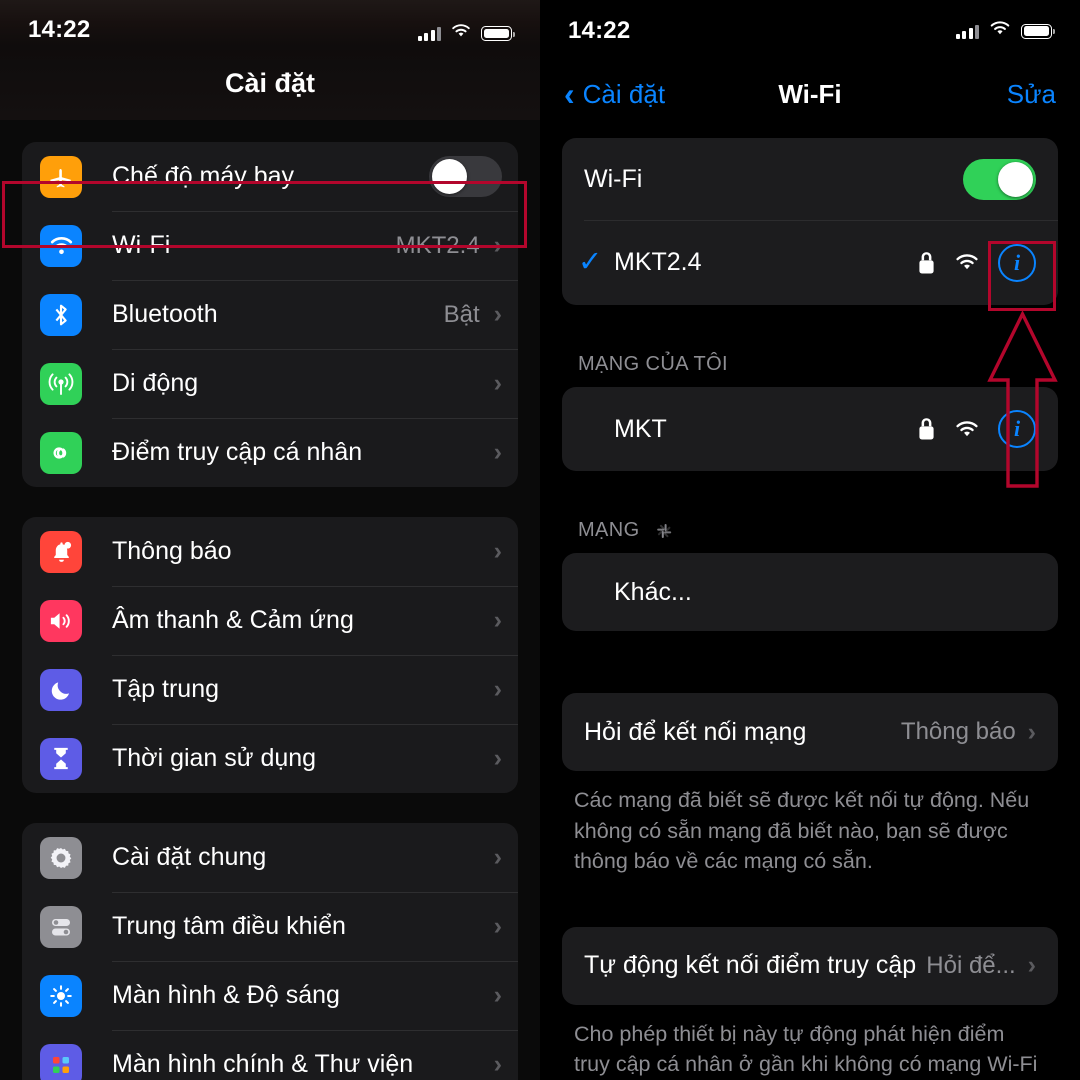 The height and width of the screenshot is (1080, 1080). I want to click on cellular-signal-icon, so click(429, 33).